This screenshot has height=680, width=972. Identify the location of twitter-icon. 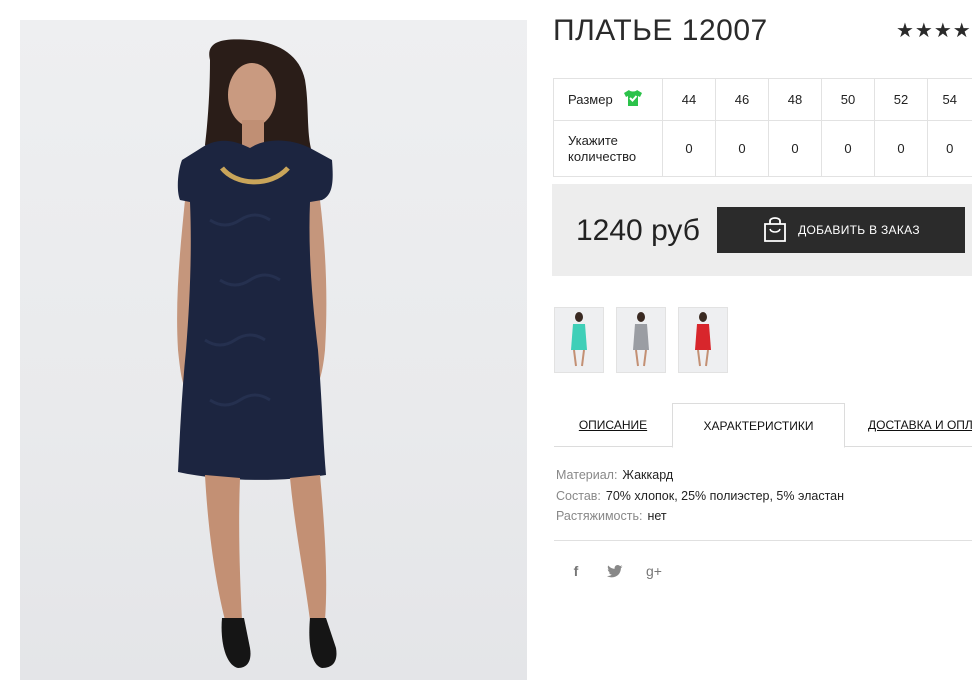
(615, 571).